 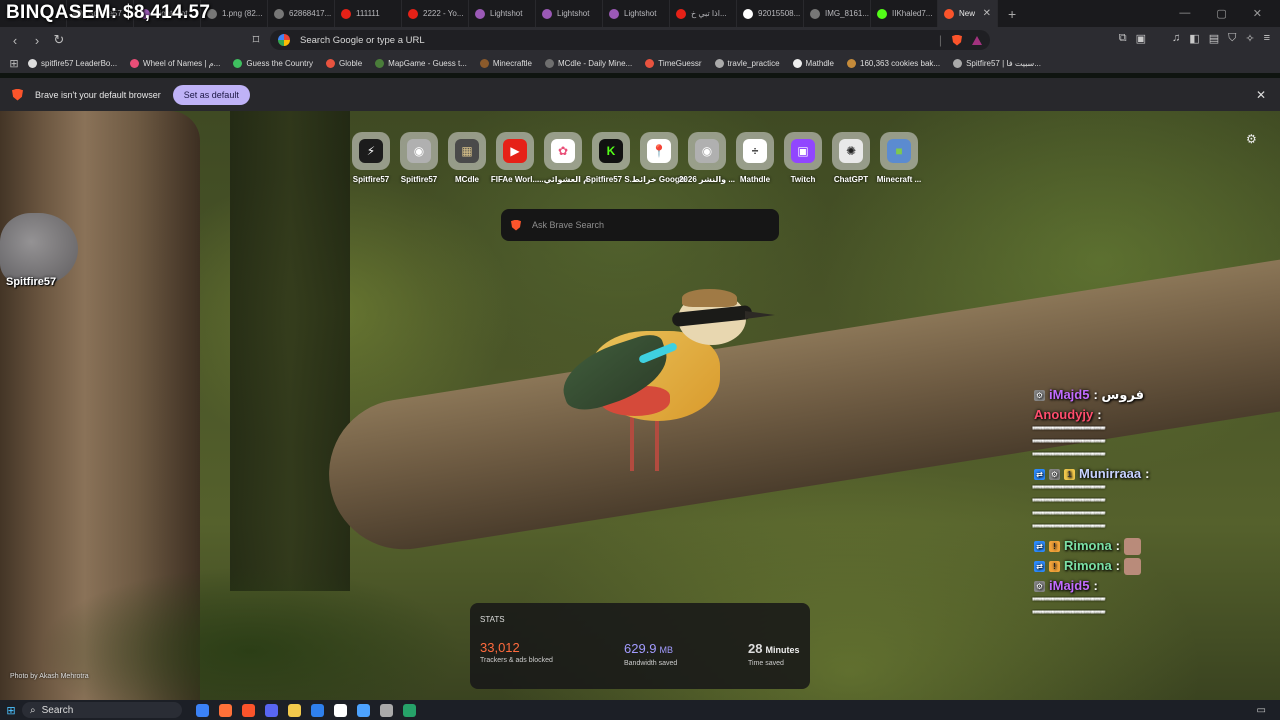 I want to click on bird-leg, so click(x=657, y=443).